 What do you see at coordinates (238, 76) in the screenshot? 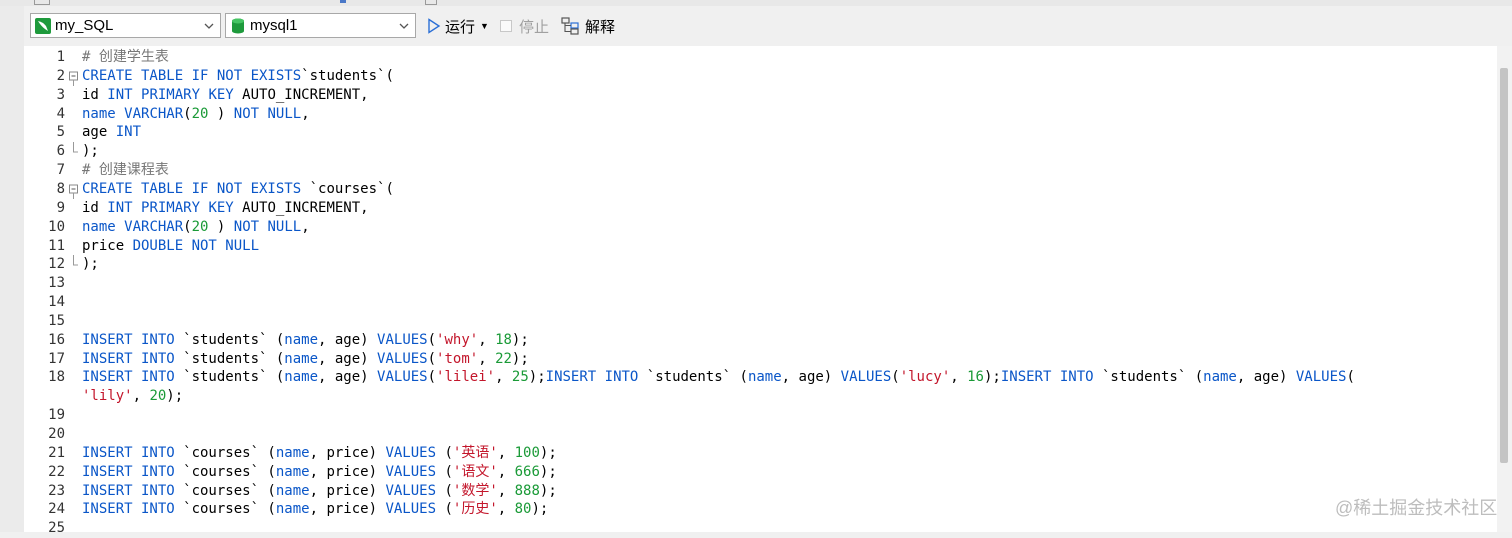
I see `code-text: CREATE TABLE IF NOT EXISTS`students`(` at bounding box center [238, 76].